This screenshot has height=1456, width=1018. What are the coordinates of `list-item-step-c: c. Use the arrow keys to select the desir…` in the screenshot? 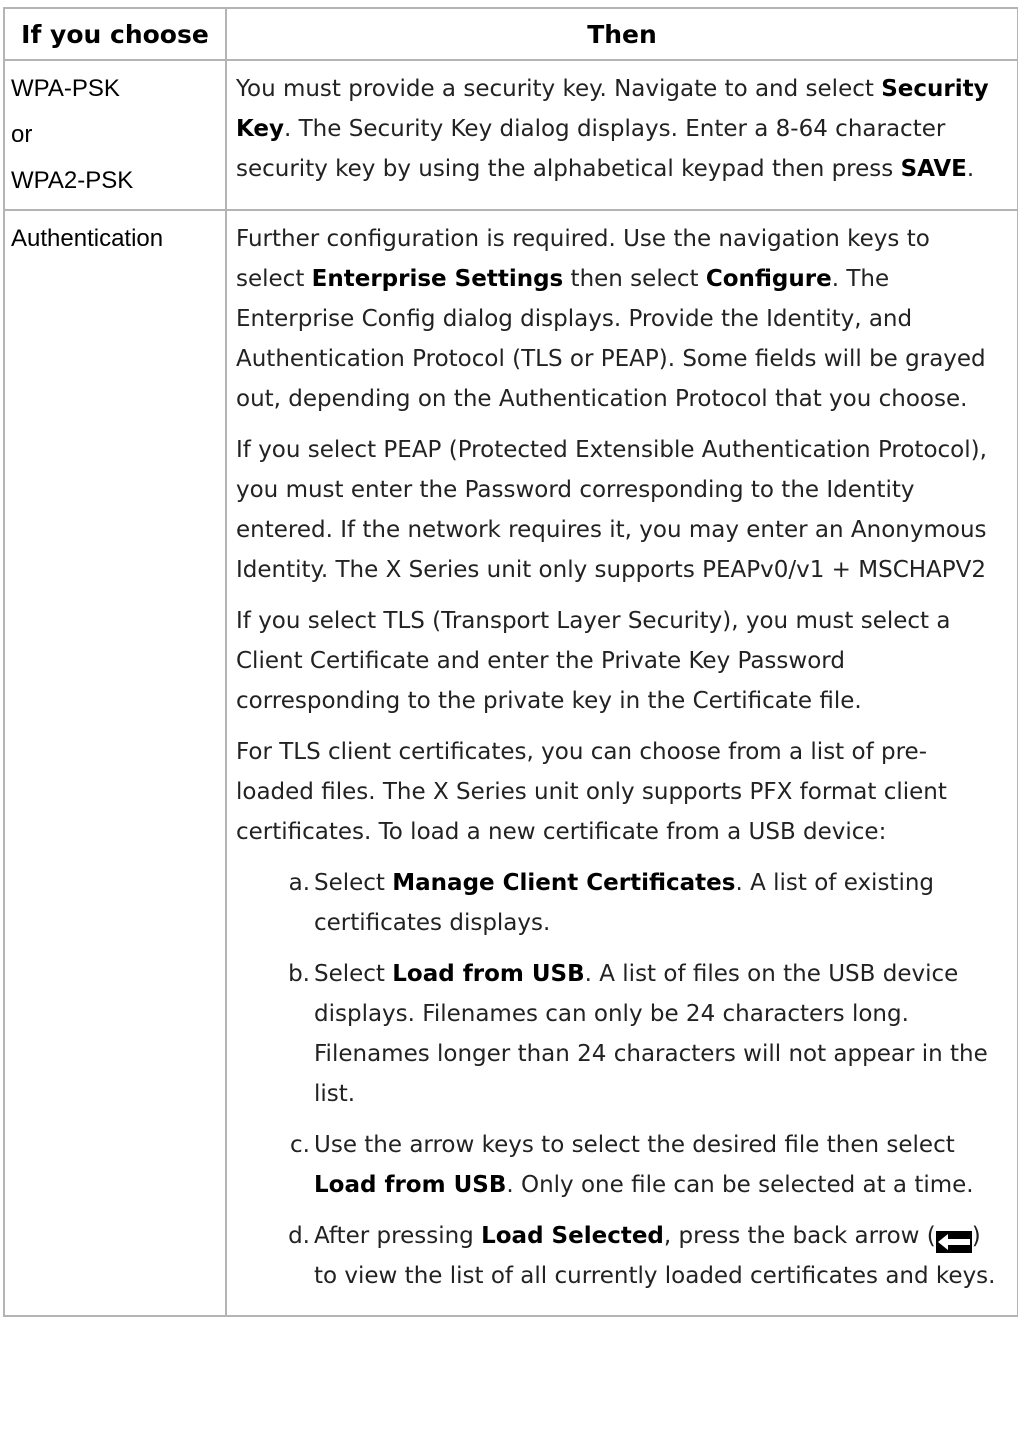 It's located at (632, 1165).